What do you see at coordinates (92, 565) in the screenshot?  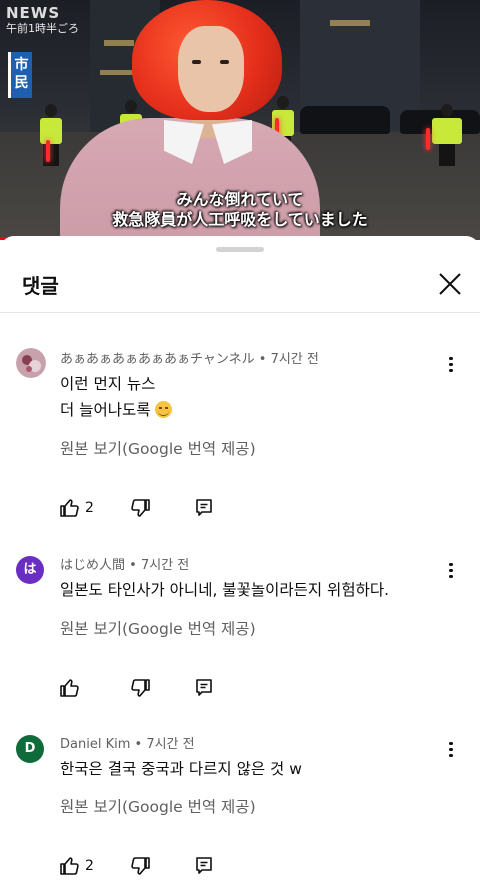 I see `comment-author: はじめ人間` at bounding box center [92, 565].